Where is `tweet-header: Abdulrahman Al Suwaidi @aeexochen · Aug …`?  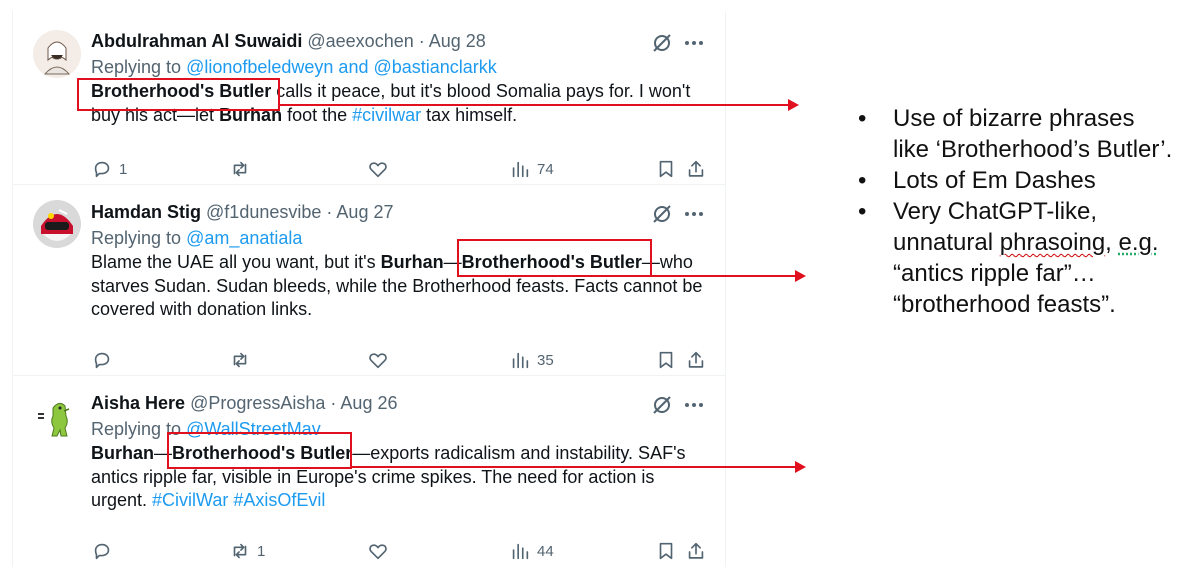 tweet-header: Abdulrahman Al Suwaidi @aeexochen · Aug … is located at coordinates (288, 41).